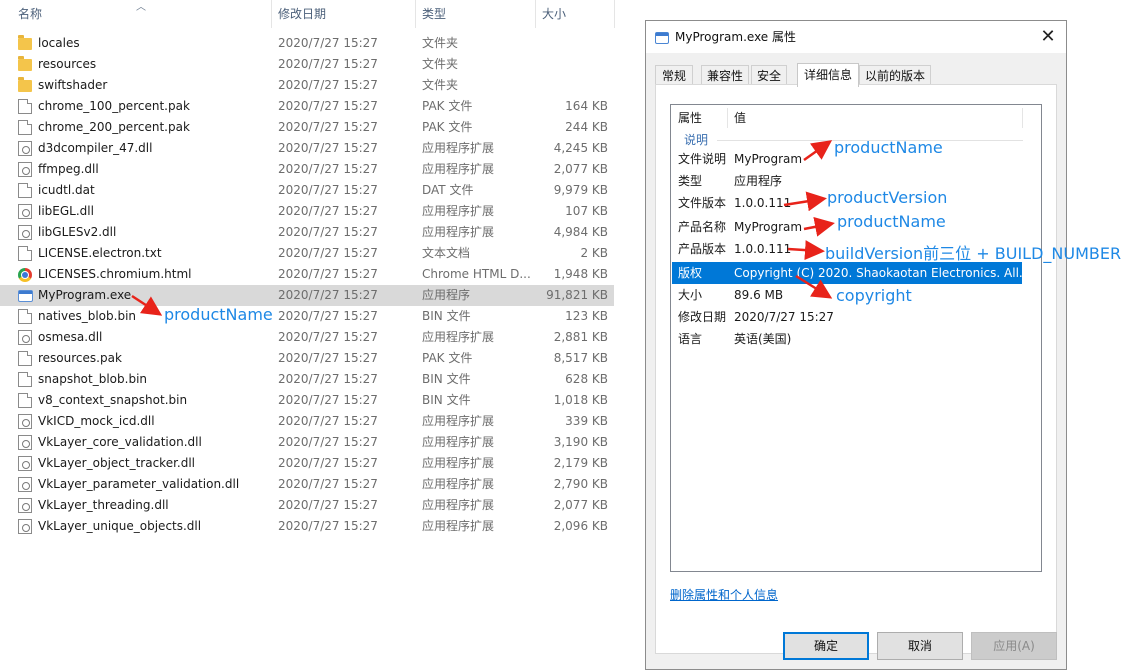 The image size is (1122, 670). Describe the element at coordinates (784, 317) in the screenshot. I see `property-value: 2020/7/27 15:27` at that location.